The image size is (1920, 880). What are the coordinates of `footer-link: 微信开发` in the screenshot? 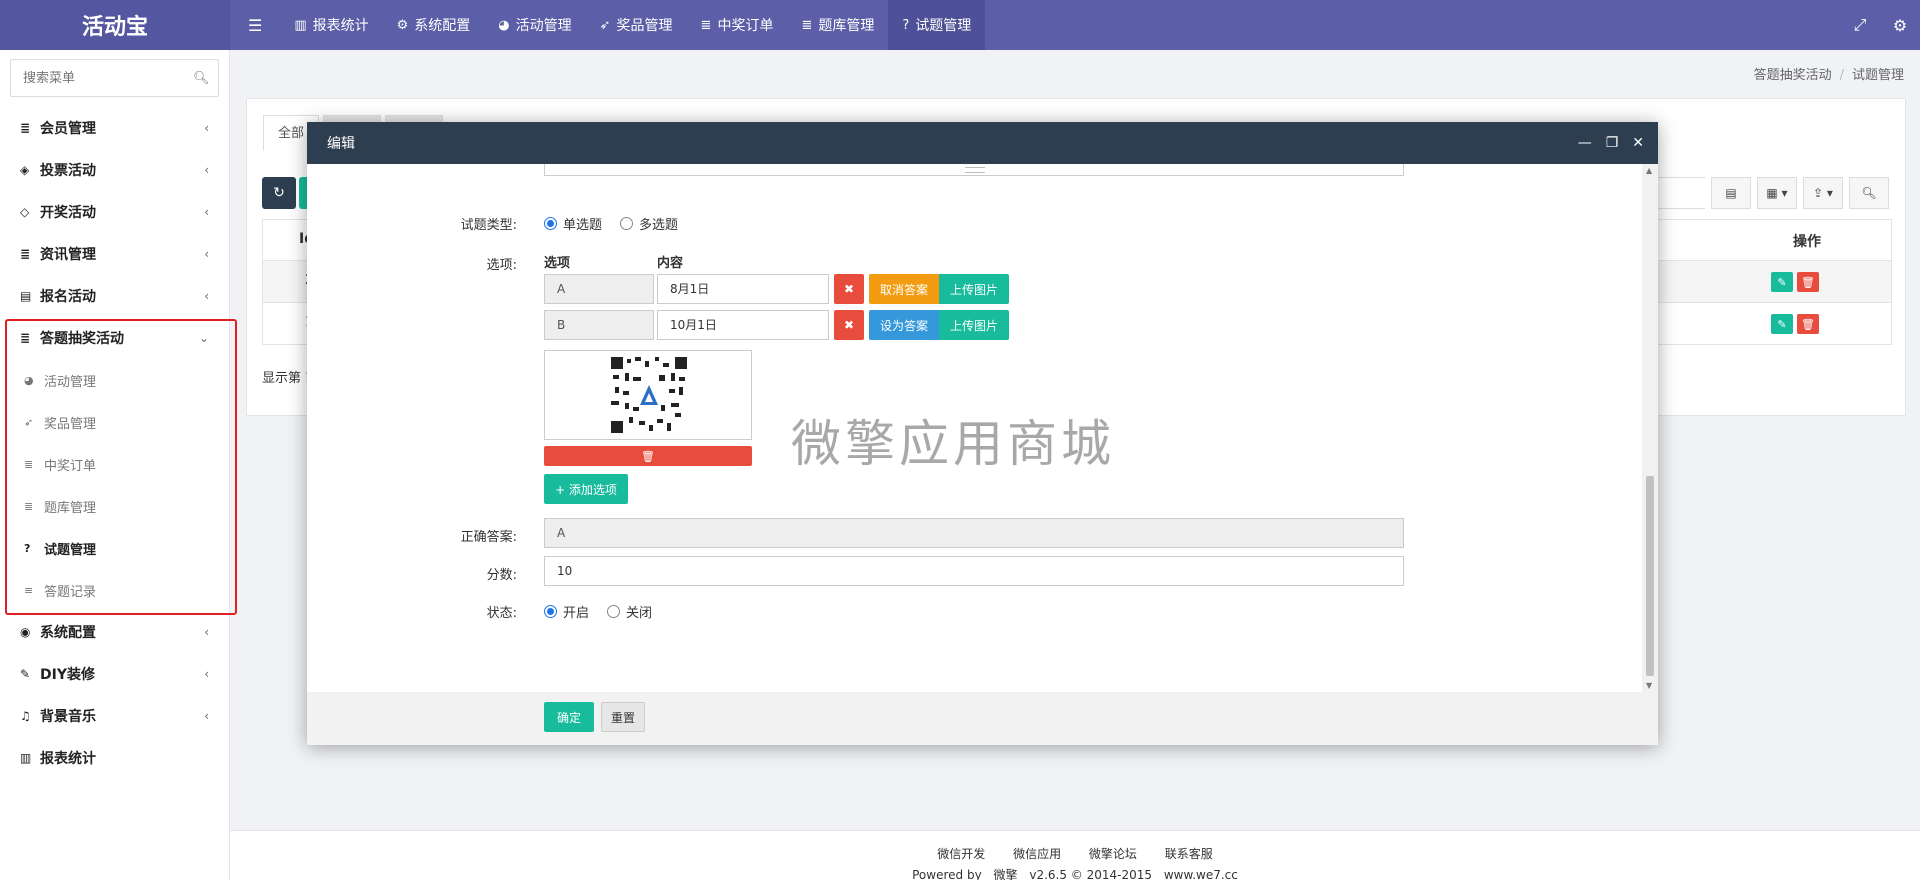 It's located at (961, 854).